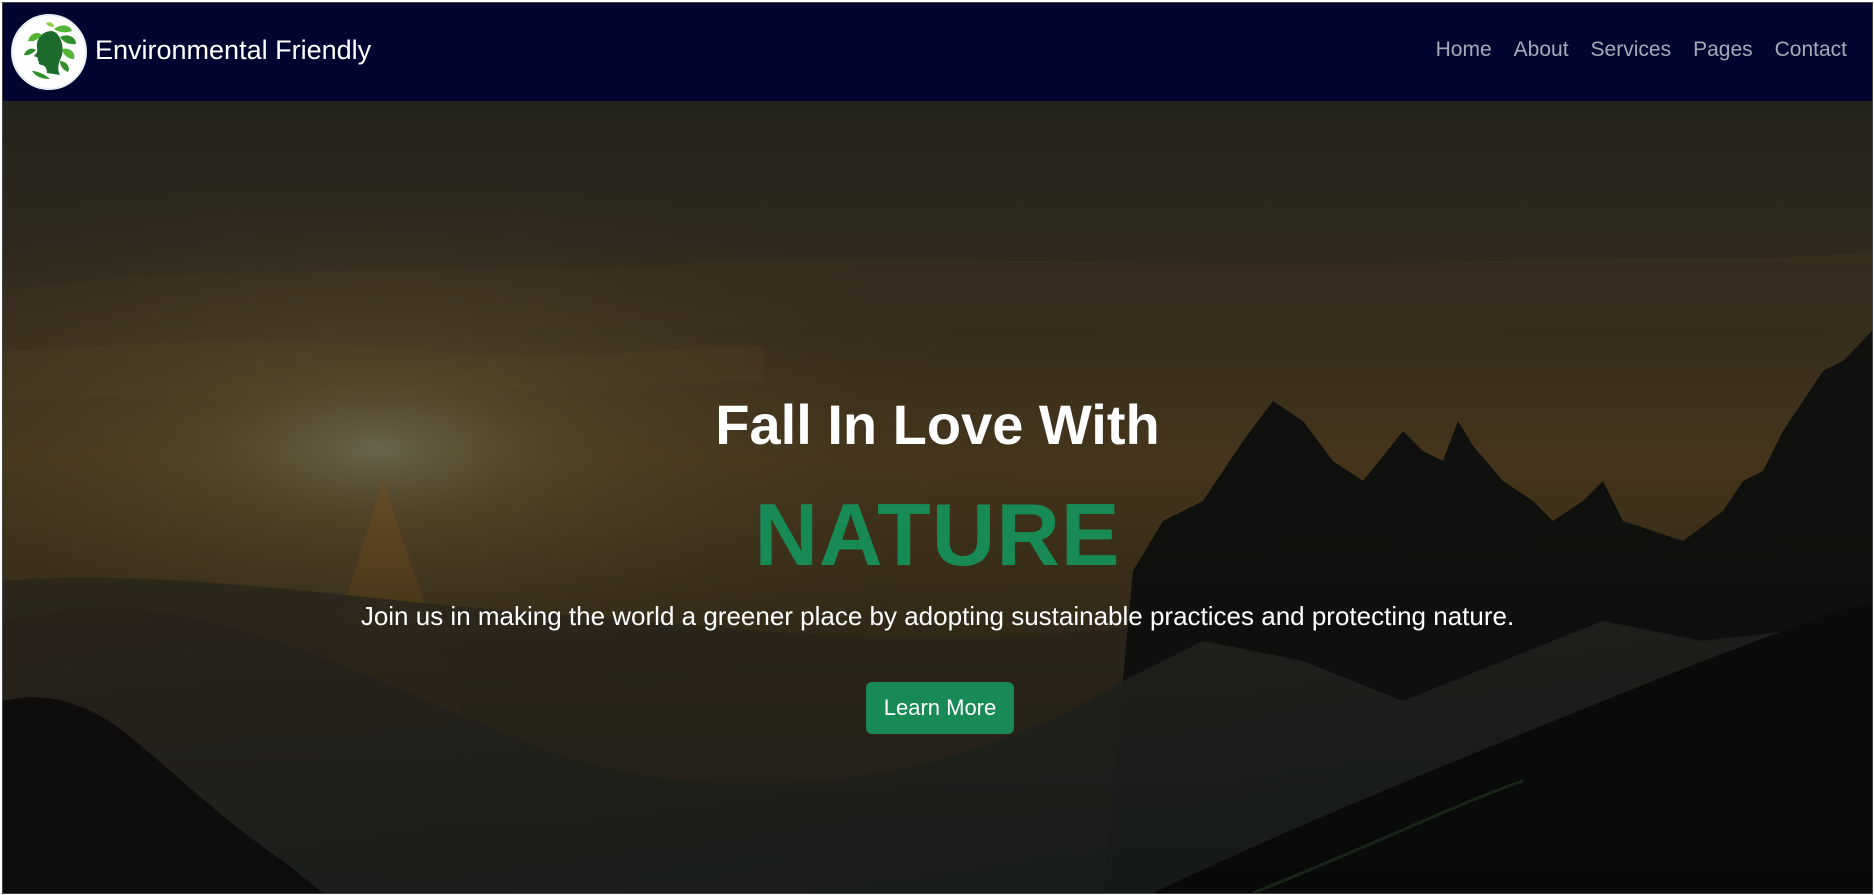 Image resolution: width=1874 pixels, height=895 pixels. Describe the element at coordinates (940, 708) in the screenshot. I see `learn-more-button: Learn More` at that location.